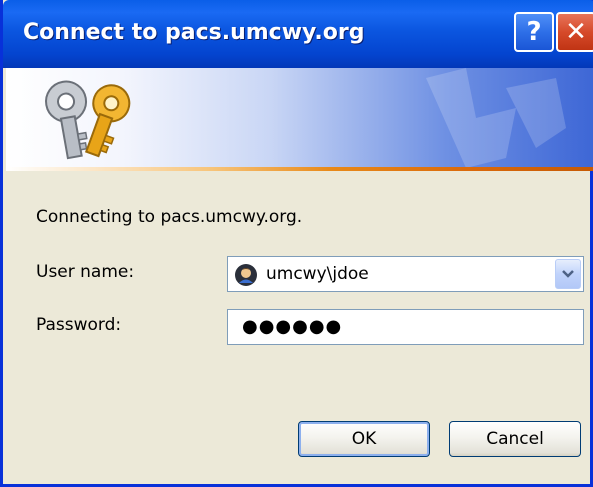  Describe the element at coordinates (85, 272) in the screenshot. I see `username-label: User name:` at that location.